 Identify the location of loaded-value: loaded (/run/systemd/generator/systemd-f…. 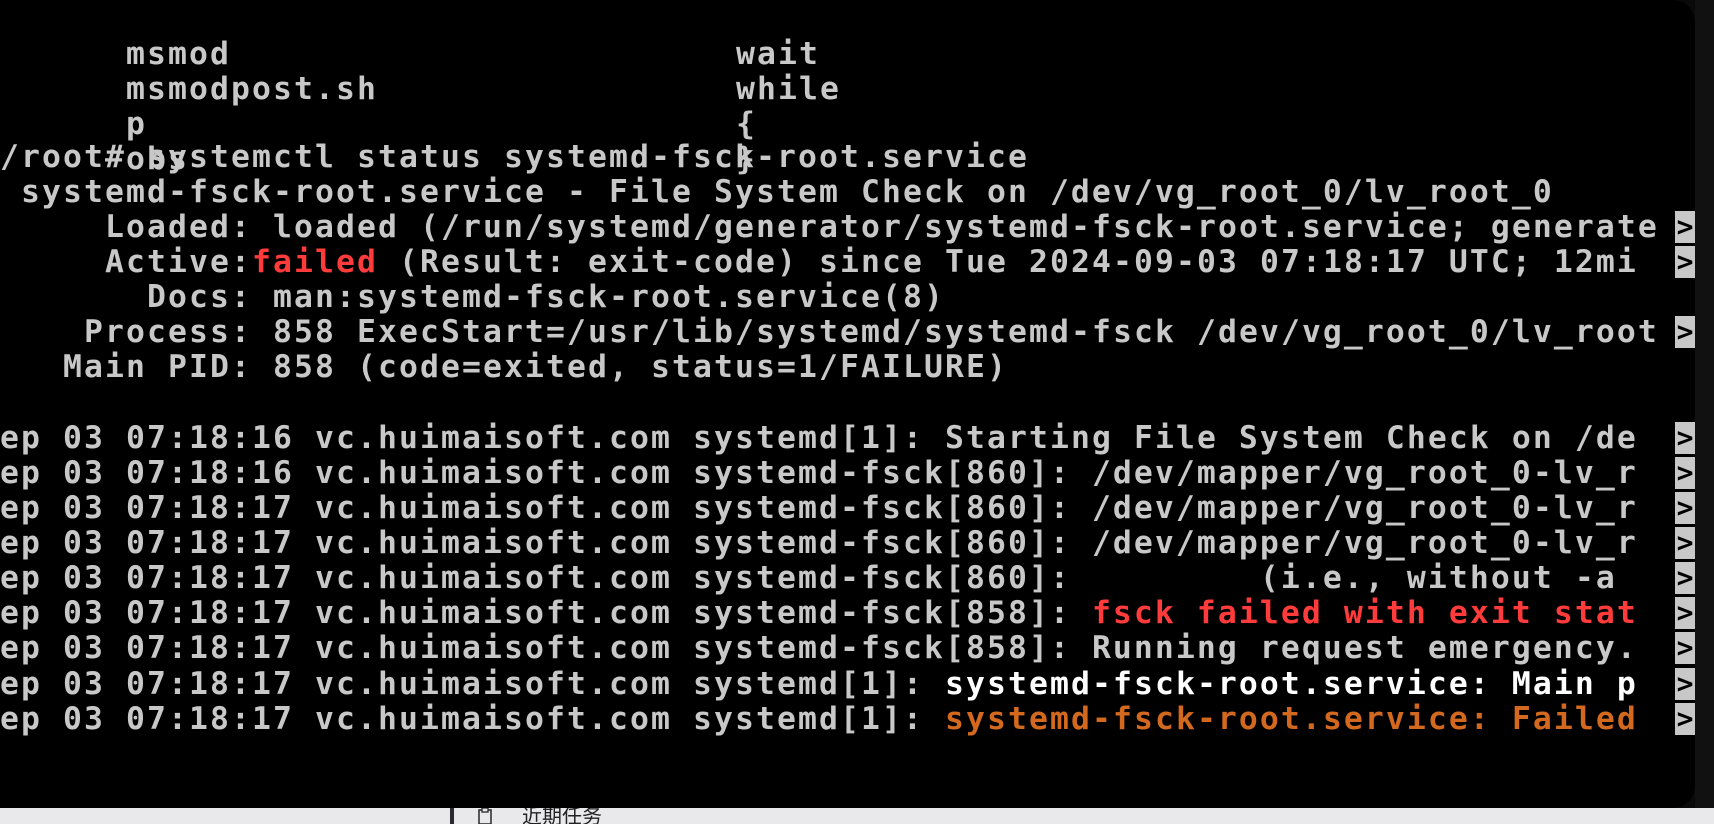
(955, 227).